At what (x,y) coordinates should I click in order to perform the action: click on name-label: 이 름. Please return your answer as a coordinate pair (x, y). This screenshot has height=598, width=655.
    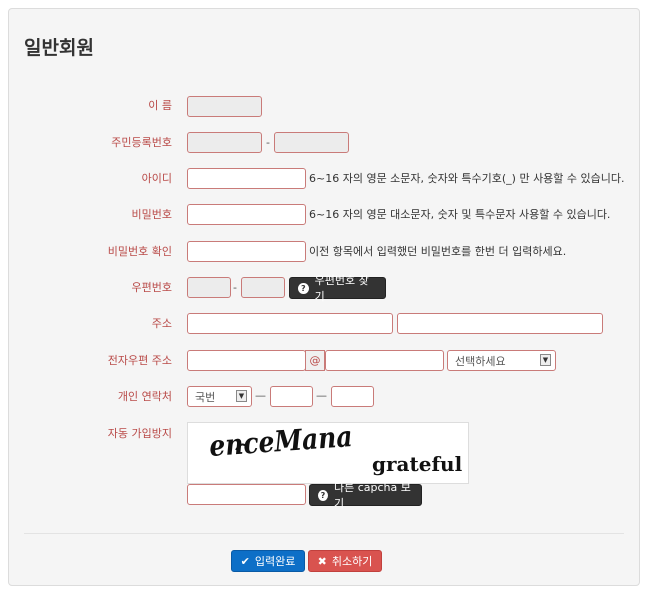
    Looking at the image, I should click on (160, 105).